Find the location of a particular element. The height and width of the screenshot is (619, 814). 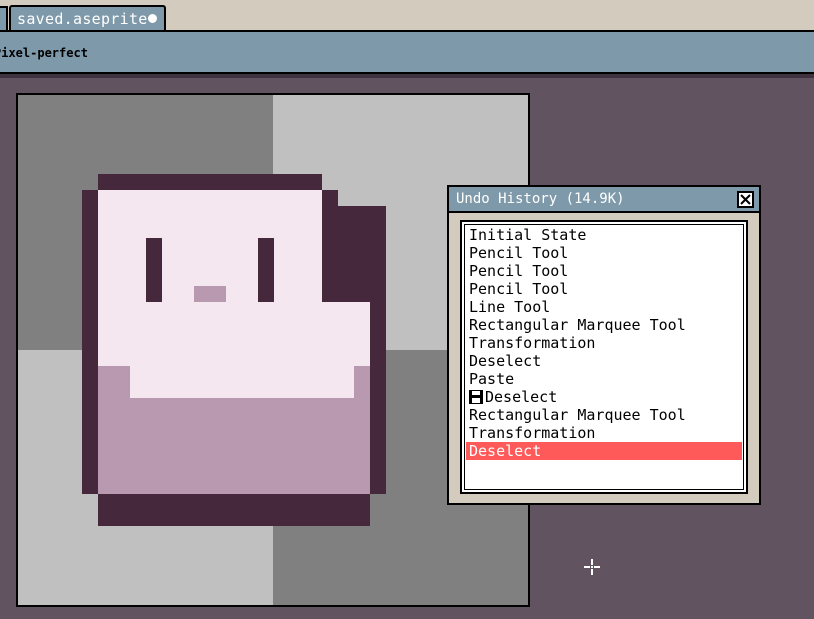

crosshair-icon is located at coordinates (592, 567).